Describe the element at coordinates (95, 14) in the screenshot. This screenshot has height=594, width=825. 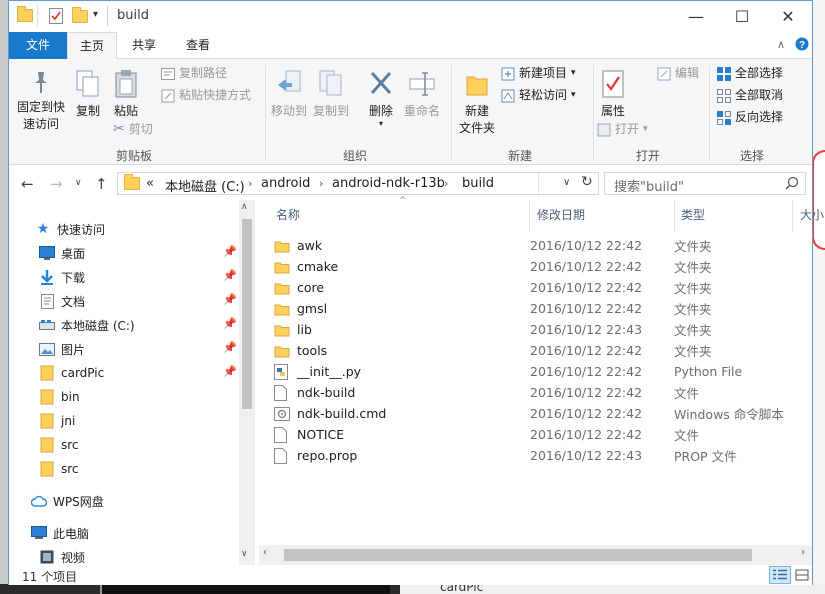
I see `customize-quick-access-icon: ▾` at that location.